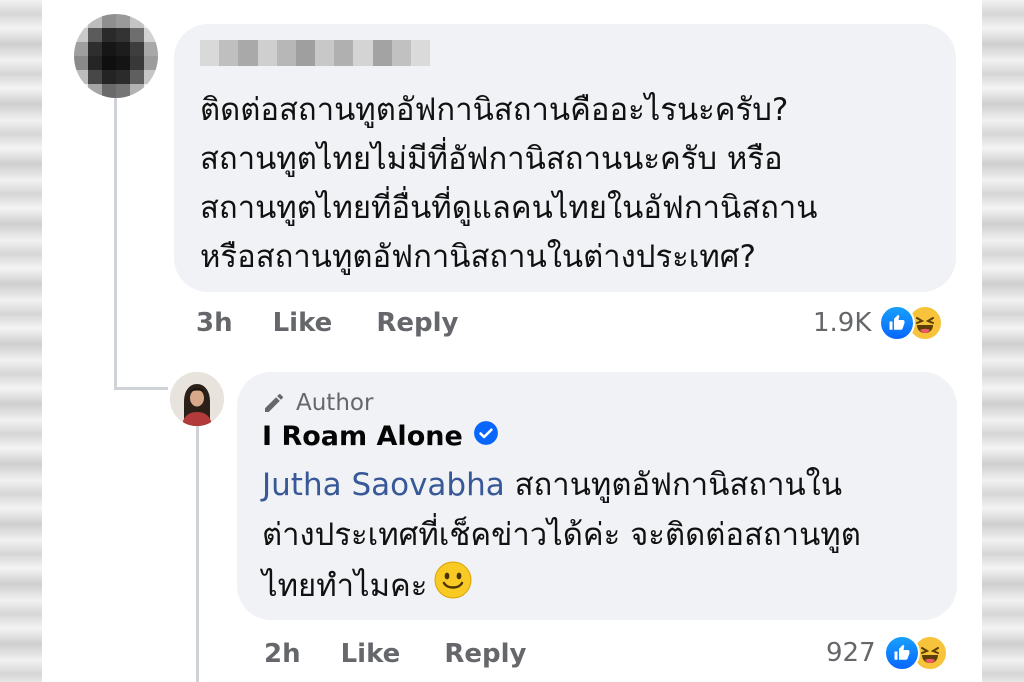 This screenshot has width=1024, height=682. I want to click on author-name: I Roam Alone, so click(380, 436).